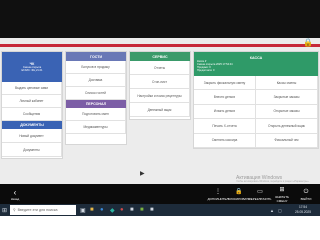  What do you see at coordinates (142, 174) in the screenshot?
I see `mouse-cursor-icon: ▶` at bounding box center [142, 174].